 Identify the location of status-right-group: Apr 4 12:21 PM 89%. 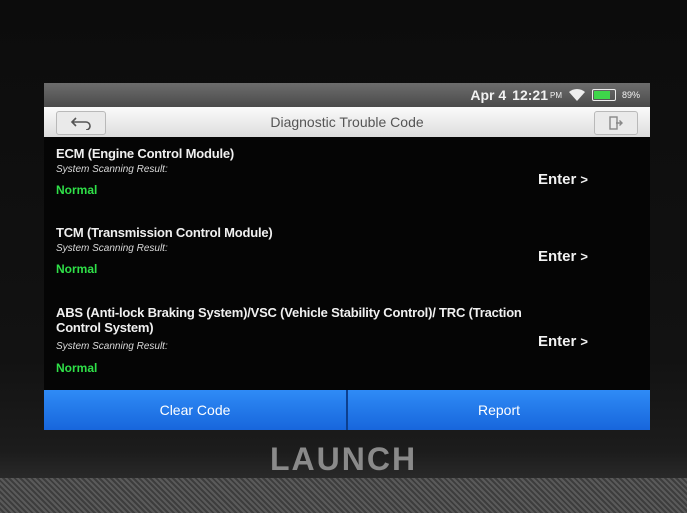
(555, 95).